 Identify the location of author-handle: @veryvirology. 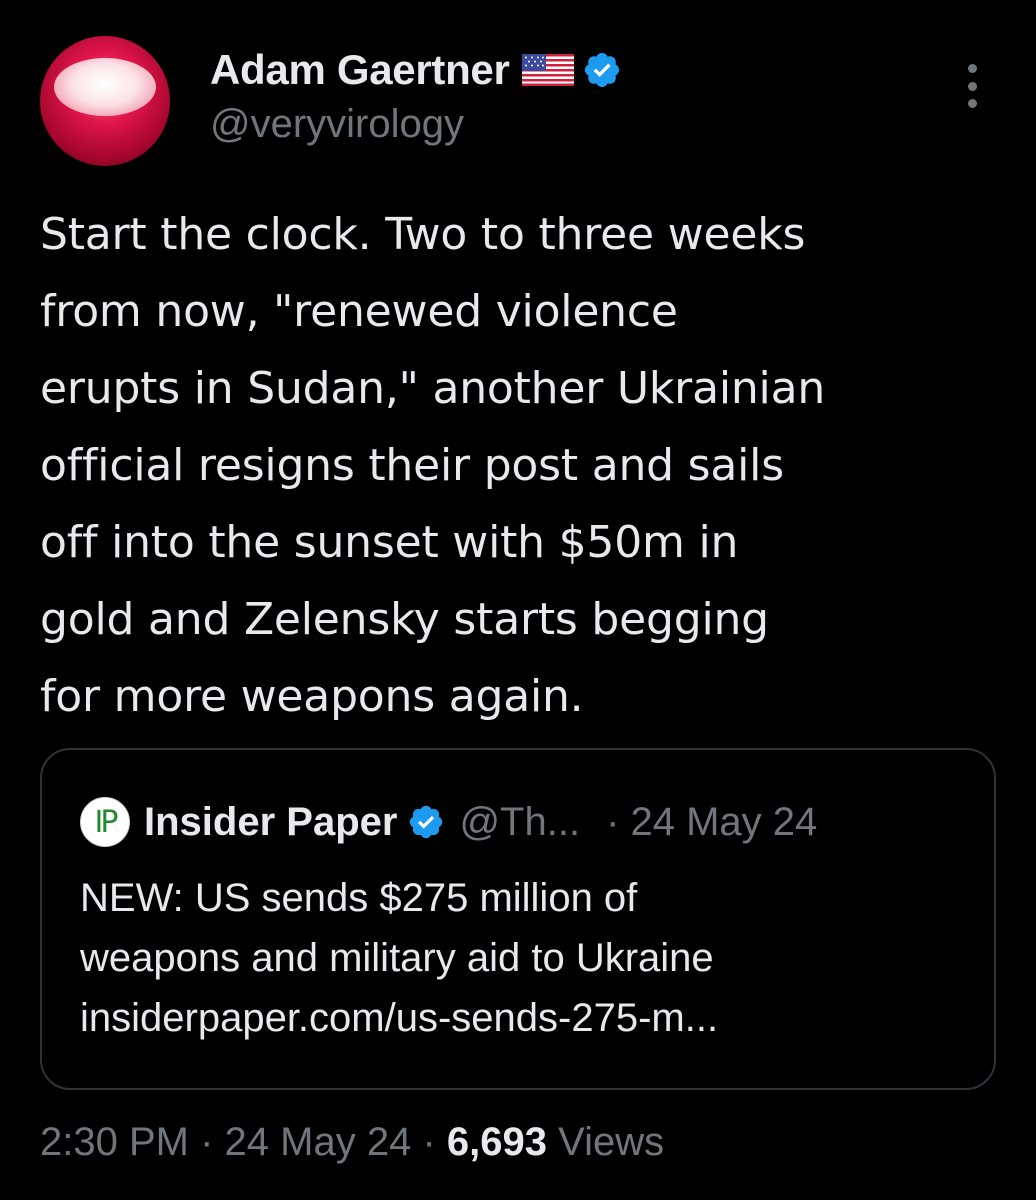
(337, 124).